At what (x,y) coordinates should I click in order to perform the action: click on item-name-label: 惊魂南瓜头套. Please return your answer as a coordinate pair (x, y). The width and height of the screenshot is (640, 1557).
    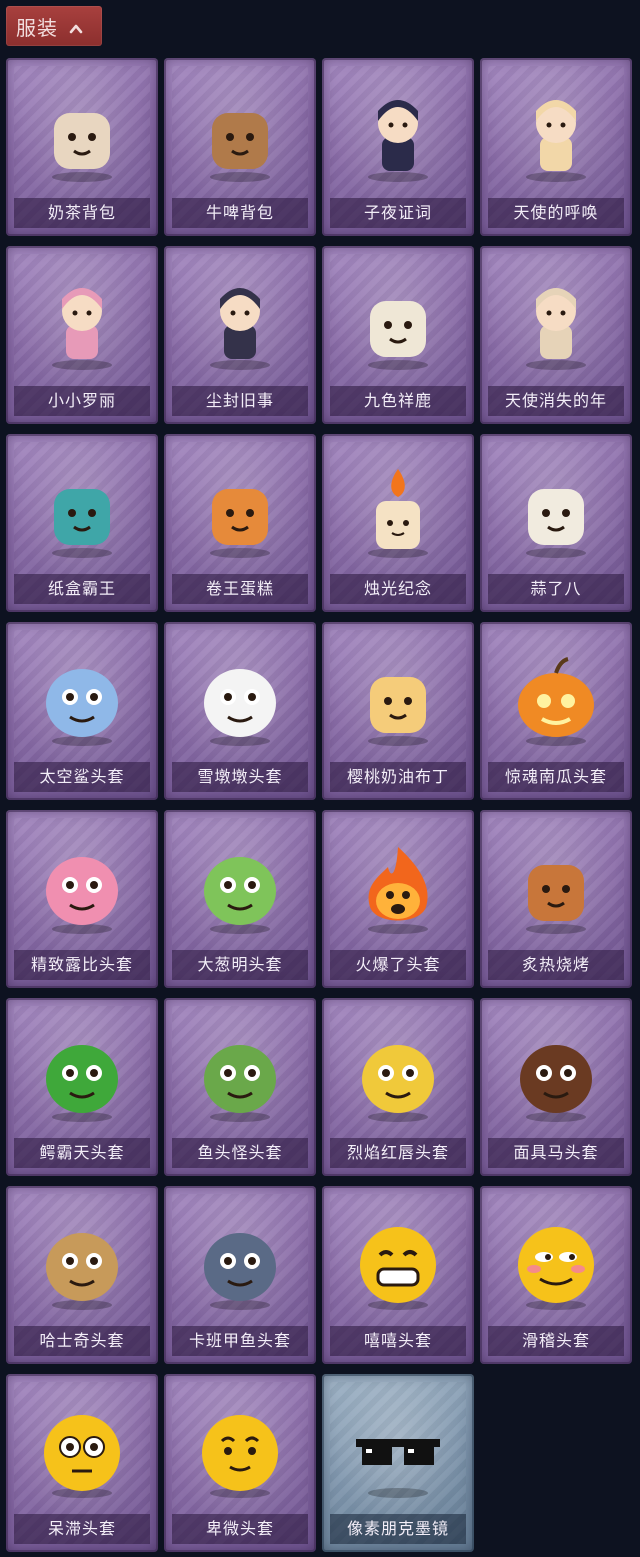
    Looking at the image, I should click on (556, 777).